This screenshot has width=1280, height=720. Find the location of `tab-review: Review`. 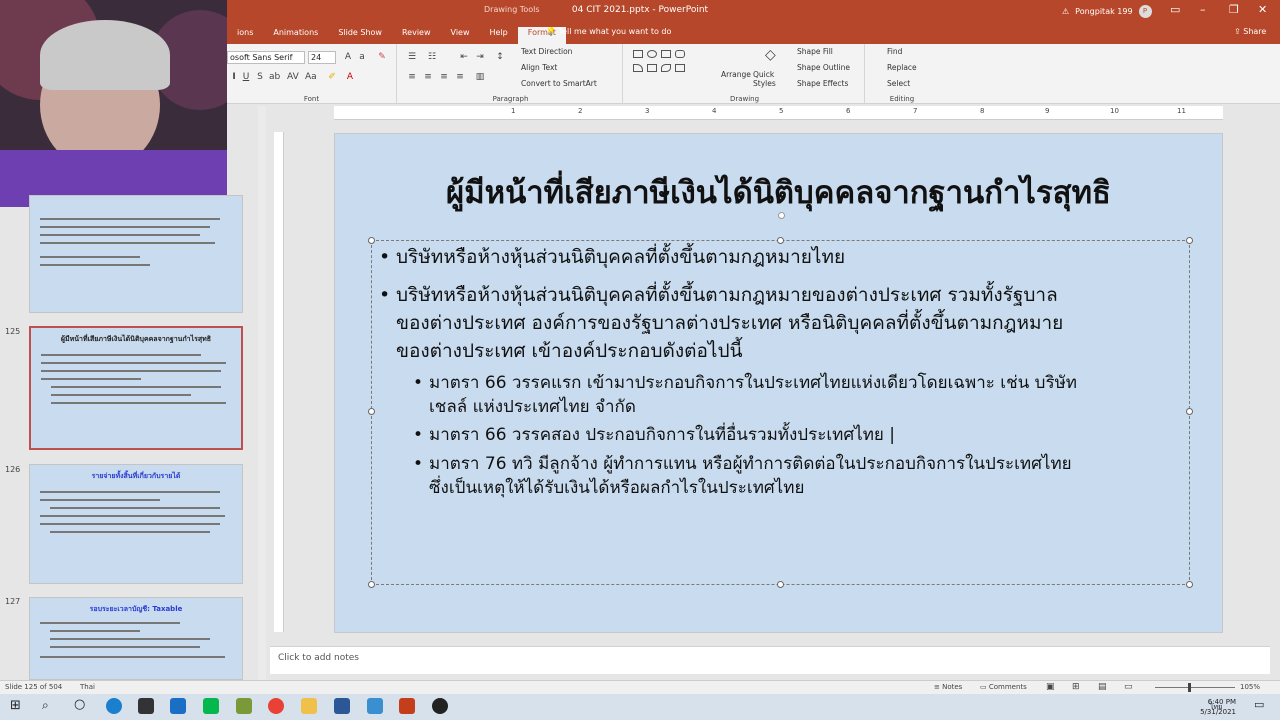

tab-review: Review is located at coordinates (416, 35).